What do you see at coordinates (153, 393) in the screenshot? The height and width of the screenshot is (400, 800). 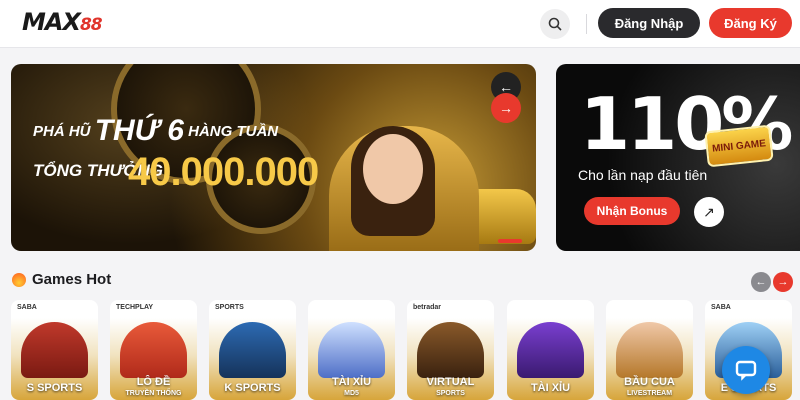 I see `game-subtitle: TRUYỀN THỐNG` at bounding box center [153, 393].